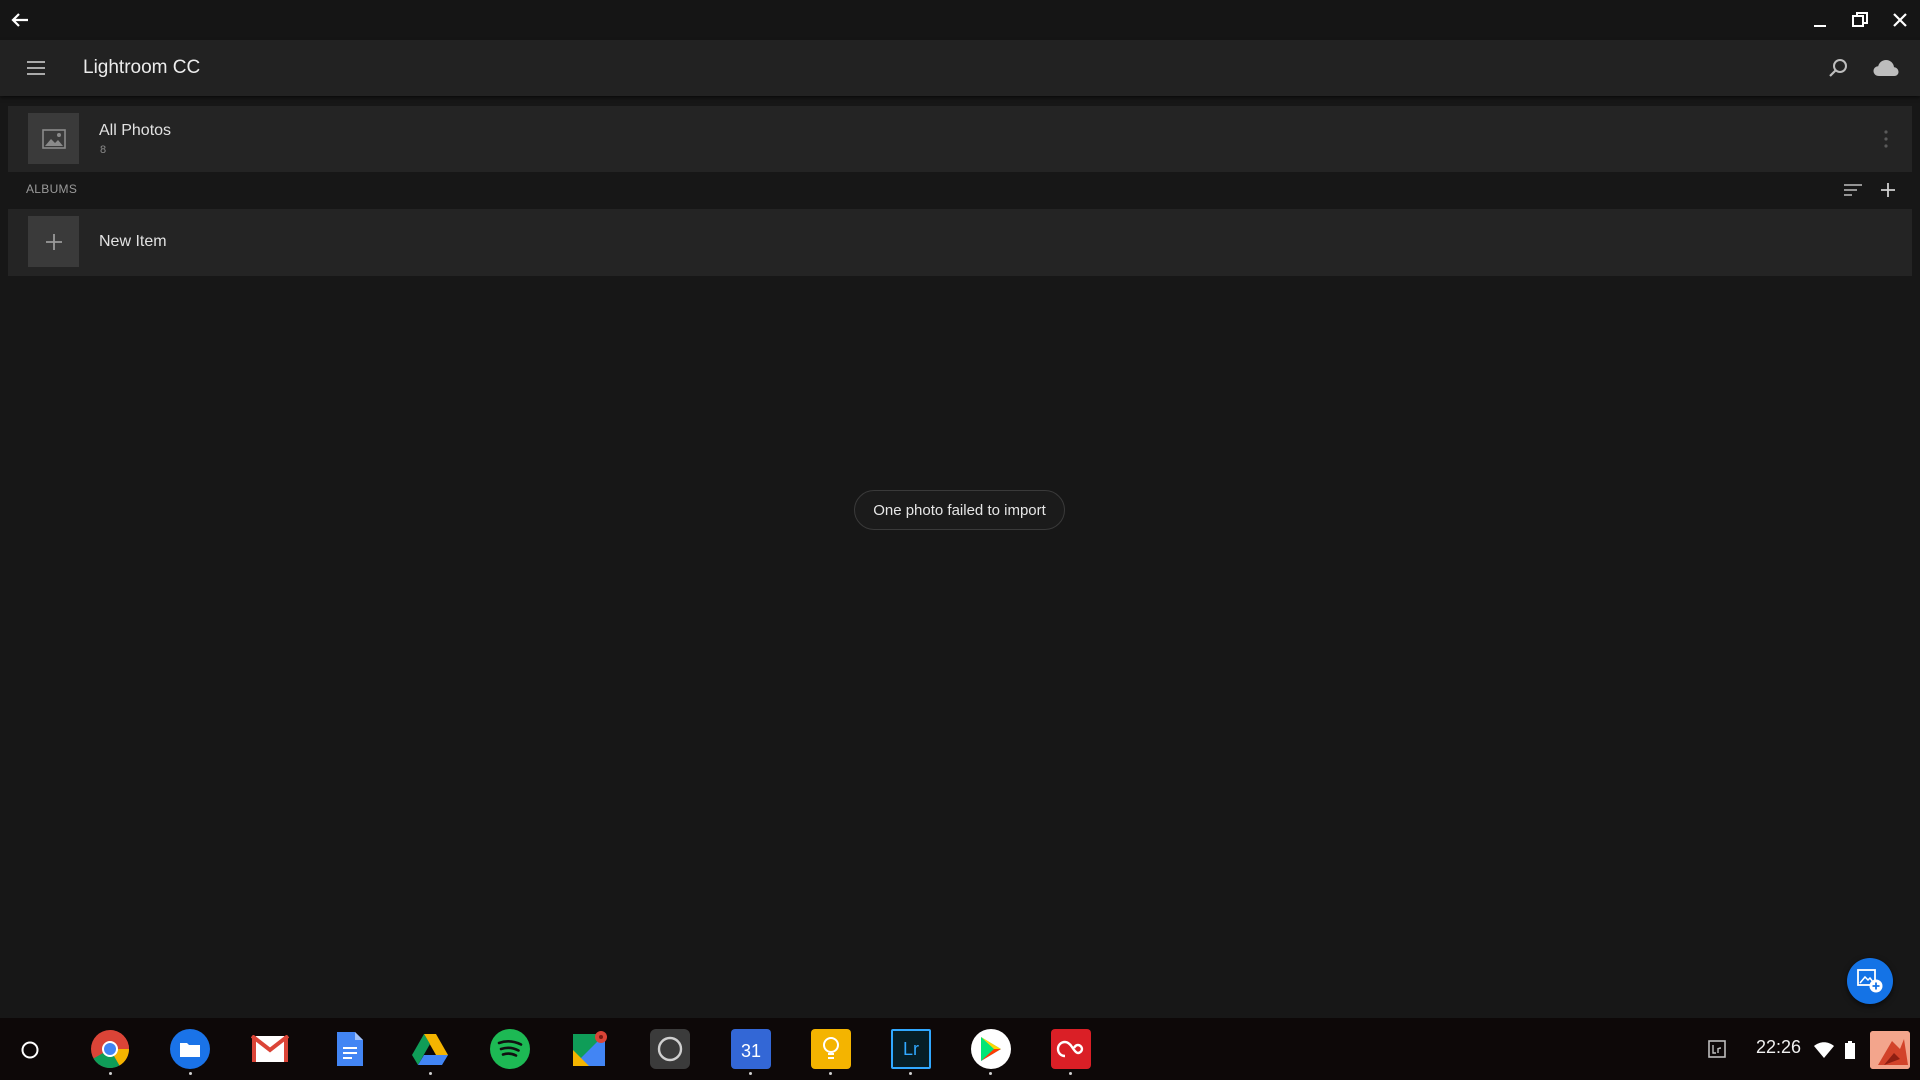  What do you see at coordinates (1820, 20) in the screenshot?
I see `minimize-button` at bounding box center [1820, 20].